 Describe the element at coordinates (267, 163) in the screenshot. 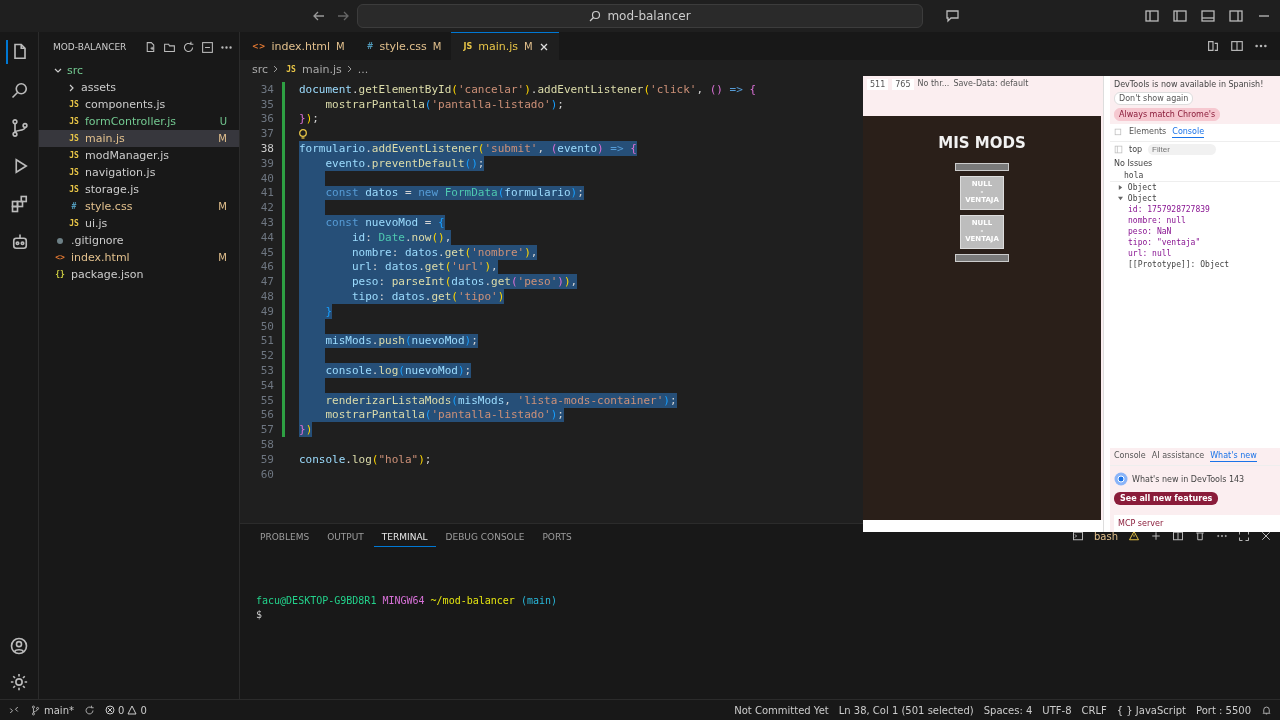

I see `line-number: 39` at that location.